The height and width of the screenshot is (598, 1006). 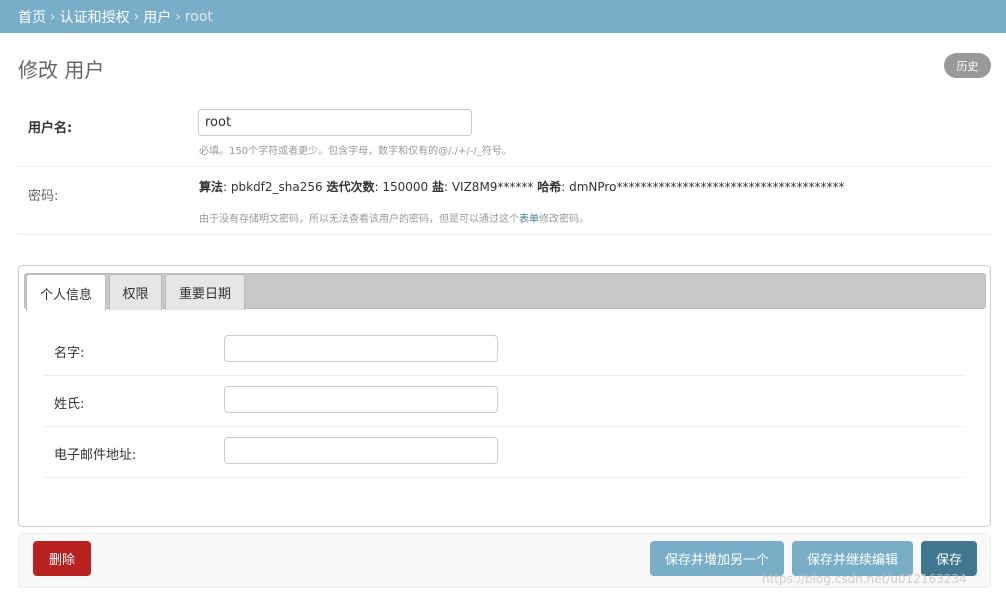 What do you see at coordinates (361, 348) in the screenshot?
I see `first-name-input` at bounding box center [361, 348].